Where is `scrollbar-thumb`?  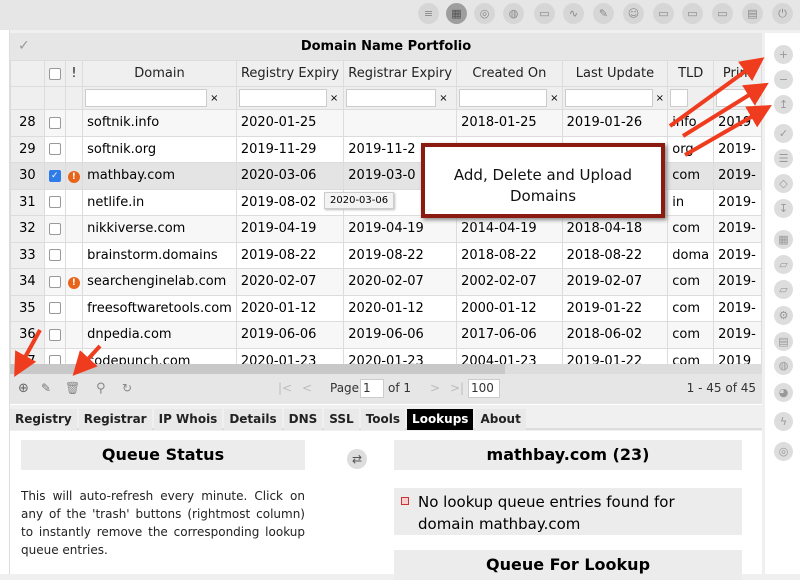
scrollbar-thumb is located at coordinates (257, 369).